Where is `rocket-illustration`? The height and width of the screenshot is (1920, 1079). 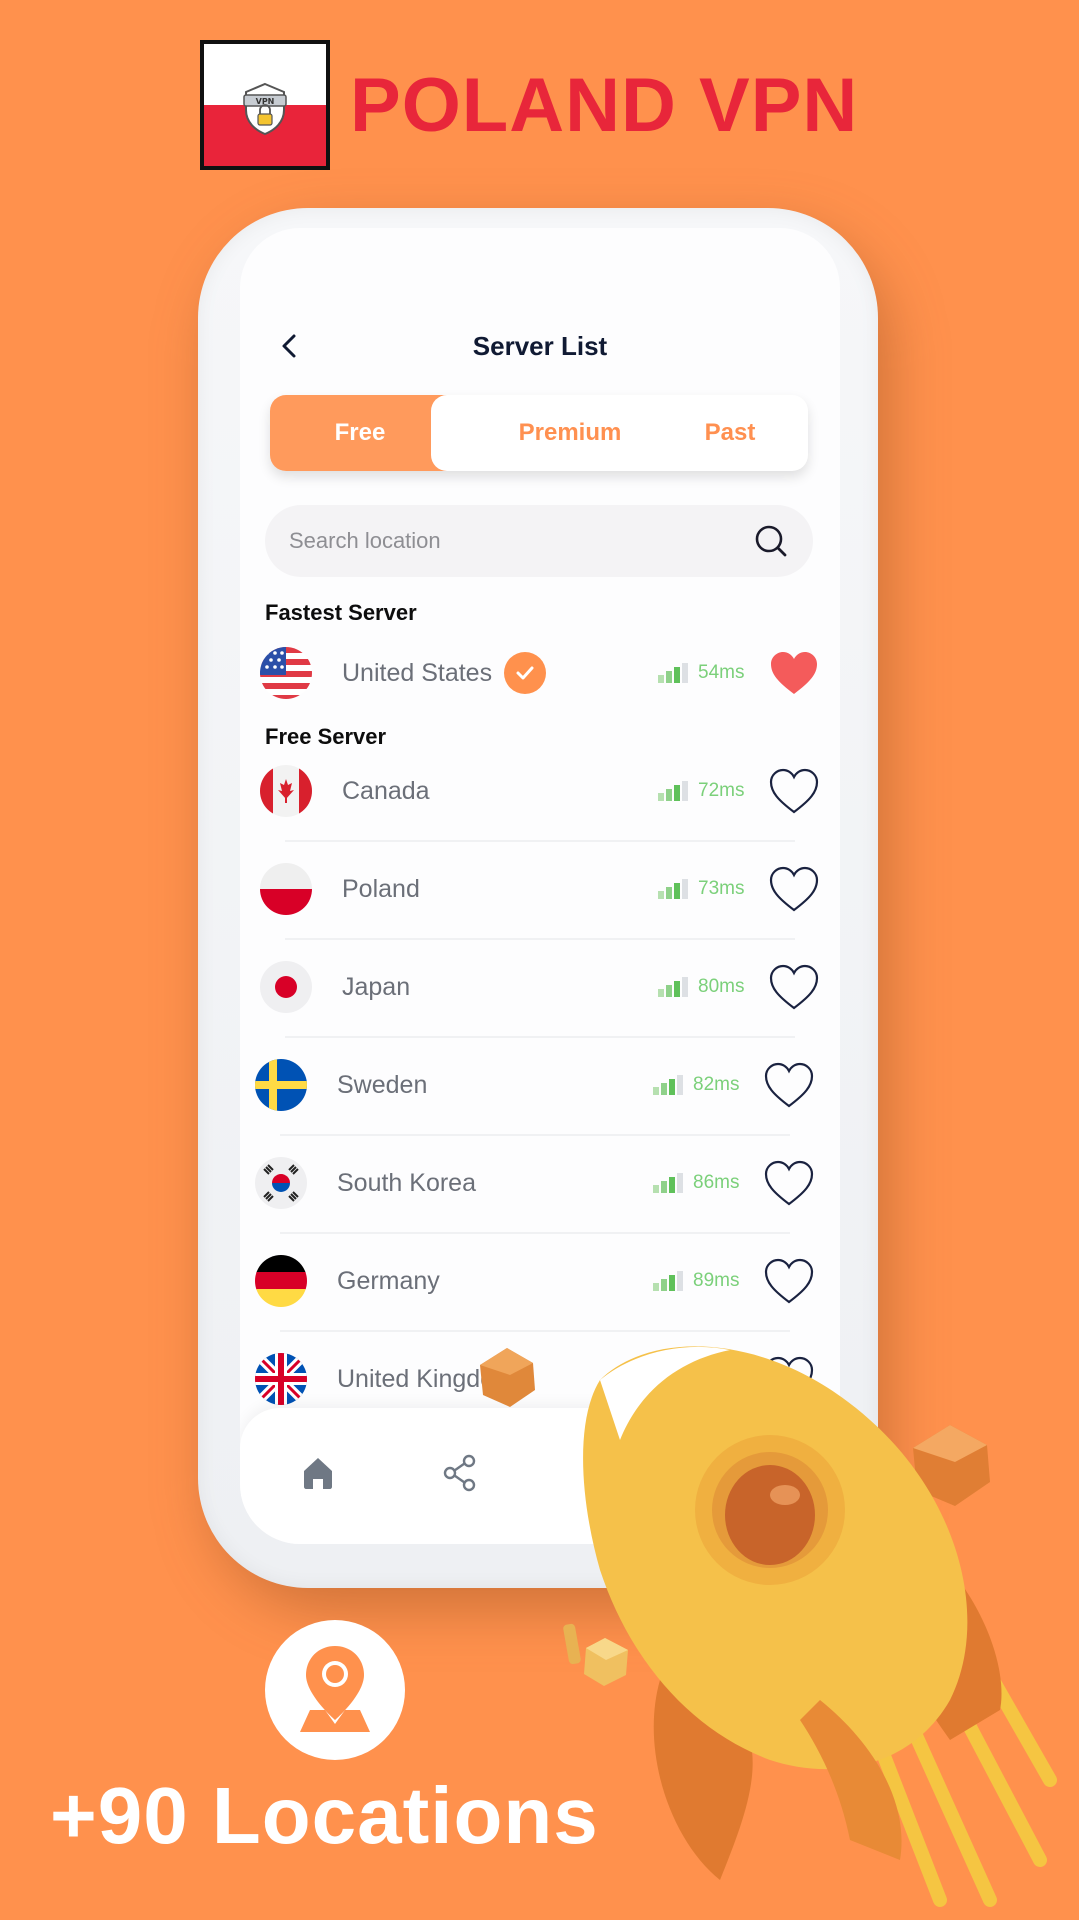 rocket-illustration is located at coordinates (820, 1626).